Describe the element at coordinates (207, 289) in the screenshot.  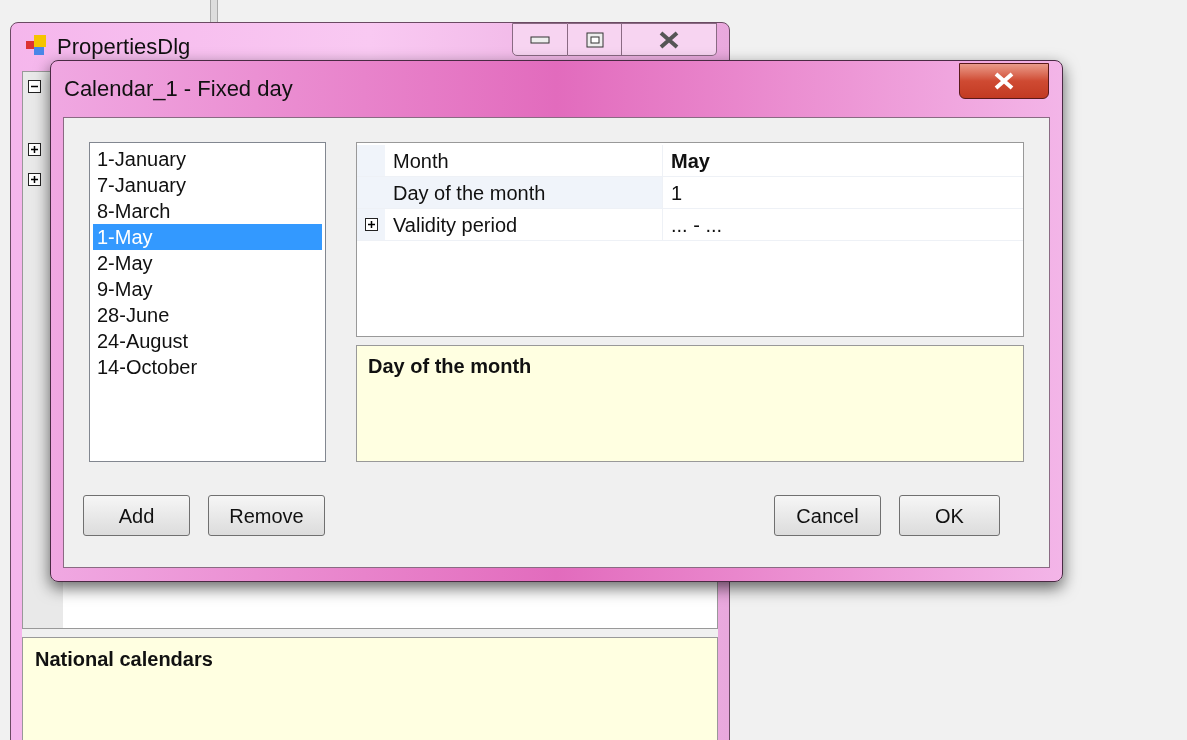
I see `list-item: 9-May` at that location.